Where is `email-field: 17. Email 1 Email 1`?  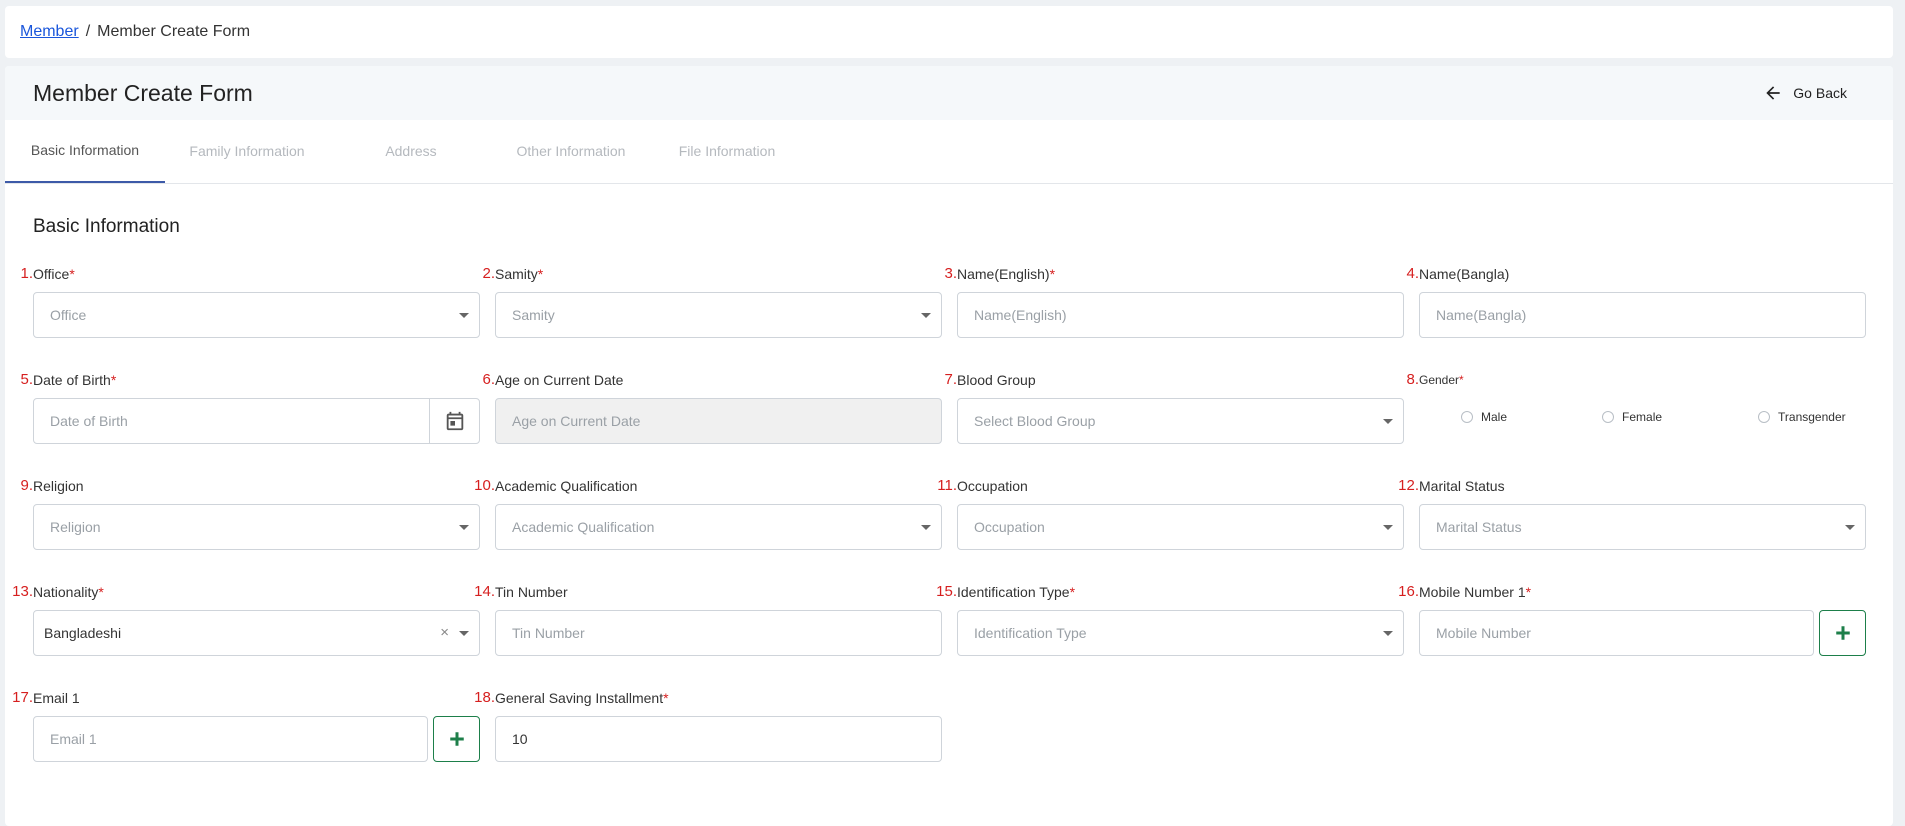 email-field: 17. Email 1 Email 1 is located at coordinates (246, 725).